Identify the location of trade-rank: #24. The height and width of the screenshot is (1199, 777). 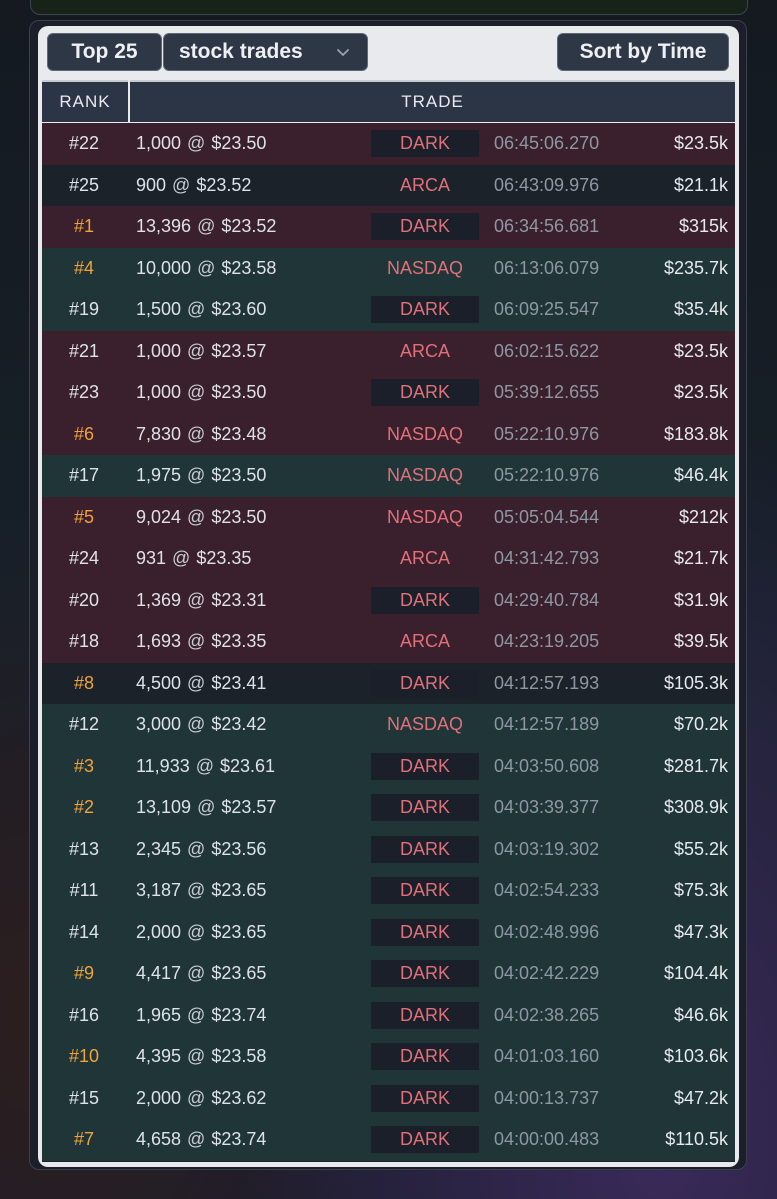
(84, 558).